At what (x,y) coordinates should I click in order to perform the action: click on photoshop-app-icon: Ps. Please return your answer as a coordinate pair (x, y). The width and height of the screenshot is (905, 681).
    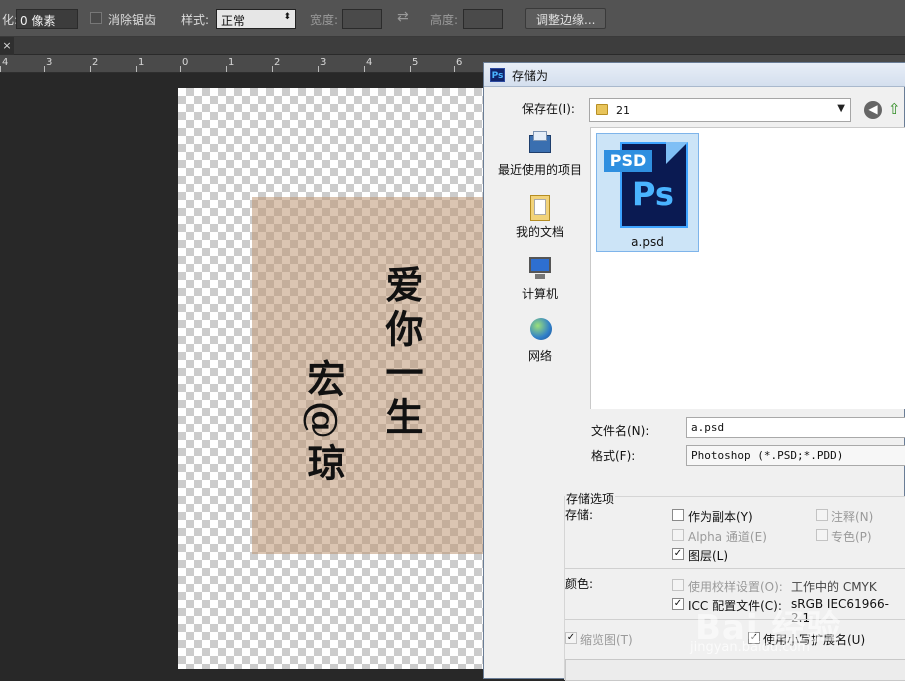
    Looking at the image, I should click on (497, 75).